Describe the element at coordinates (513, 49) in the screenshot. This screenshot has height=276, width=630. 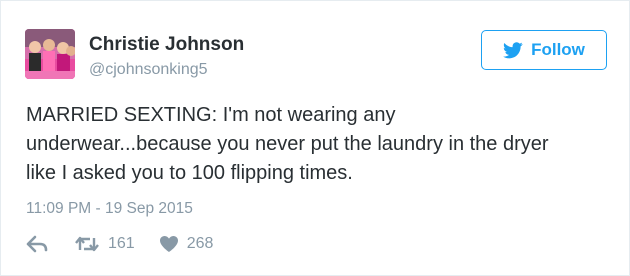
I see `twitter-bird-icon` at that location.